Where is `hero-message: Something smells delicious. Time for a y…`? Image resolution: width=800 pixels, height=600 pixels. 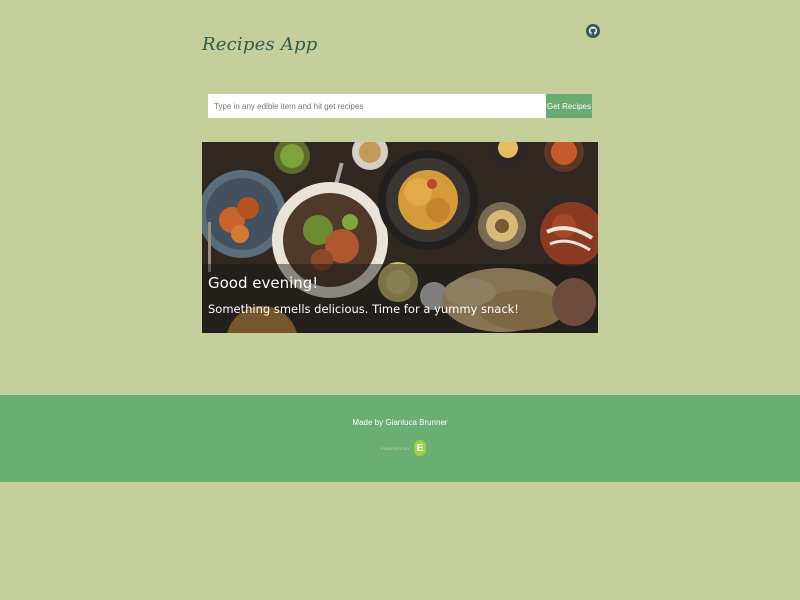 hero-message: Something smells delicious. Time for a y… is located at coordinates (363, 309).